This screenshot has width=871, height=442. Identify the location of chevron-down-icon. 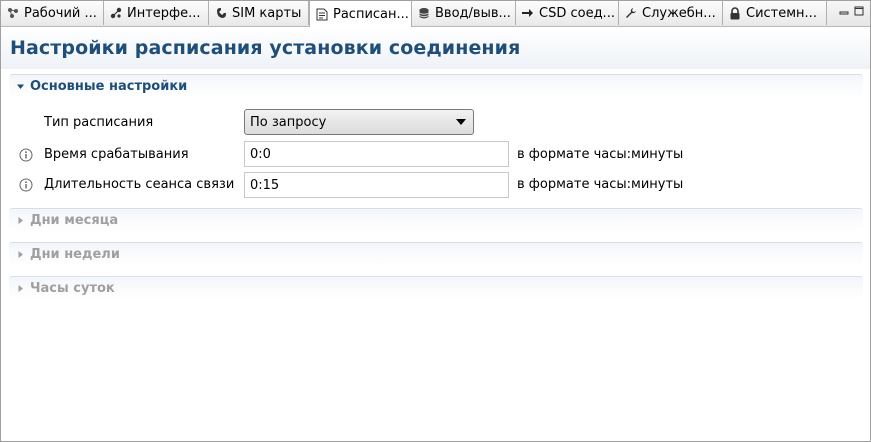
(20, 87).